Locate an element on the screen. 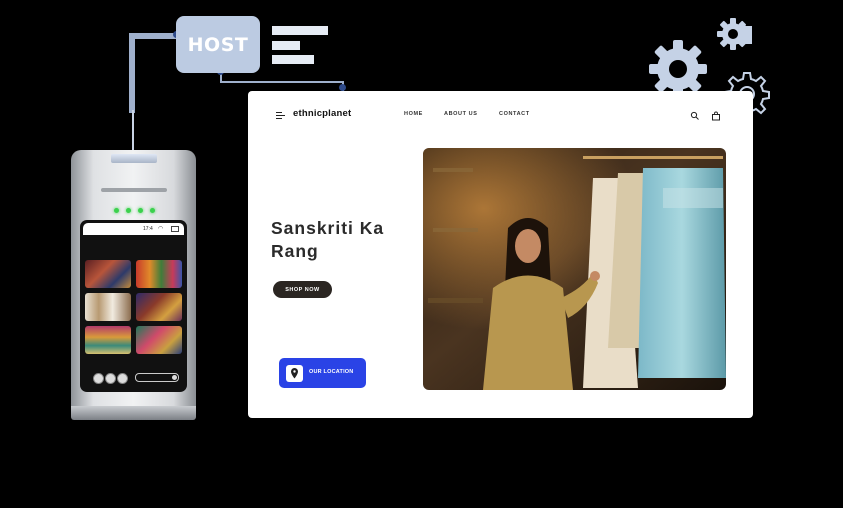  connector-line-top is located at coordinates (154, 36).